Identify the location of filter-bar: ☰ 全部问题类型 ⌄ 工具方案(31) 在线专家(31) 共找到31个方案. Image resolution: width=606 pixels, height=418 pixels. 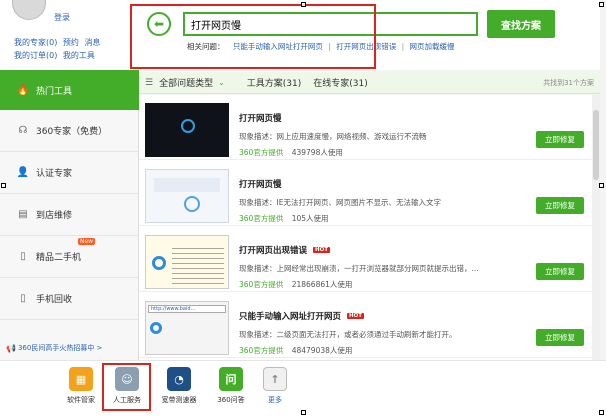
(369, 83).